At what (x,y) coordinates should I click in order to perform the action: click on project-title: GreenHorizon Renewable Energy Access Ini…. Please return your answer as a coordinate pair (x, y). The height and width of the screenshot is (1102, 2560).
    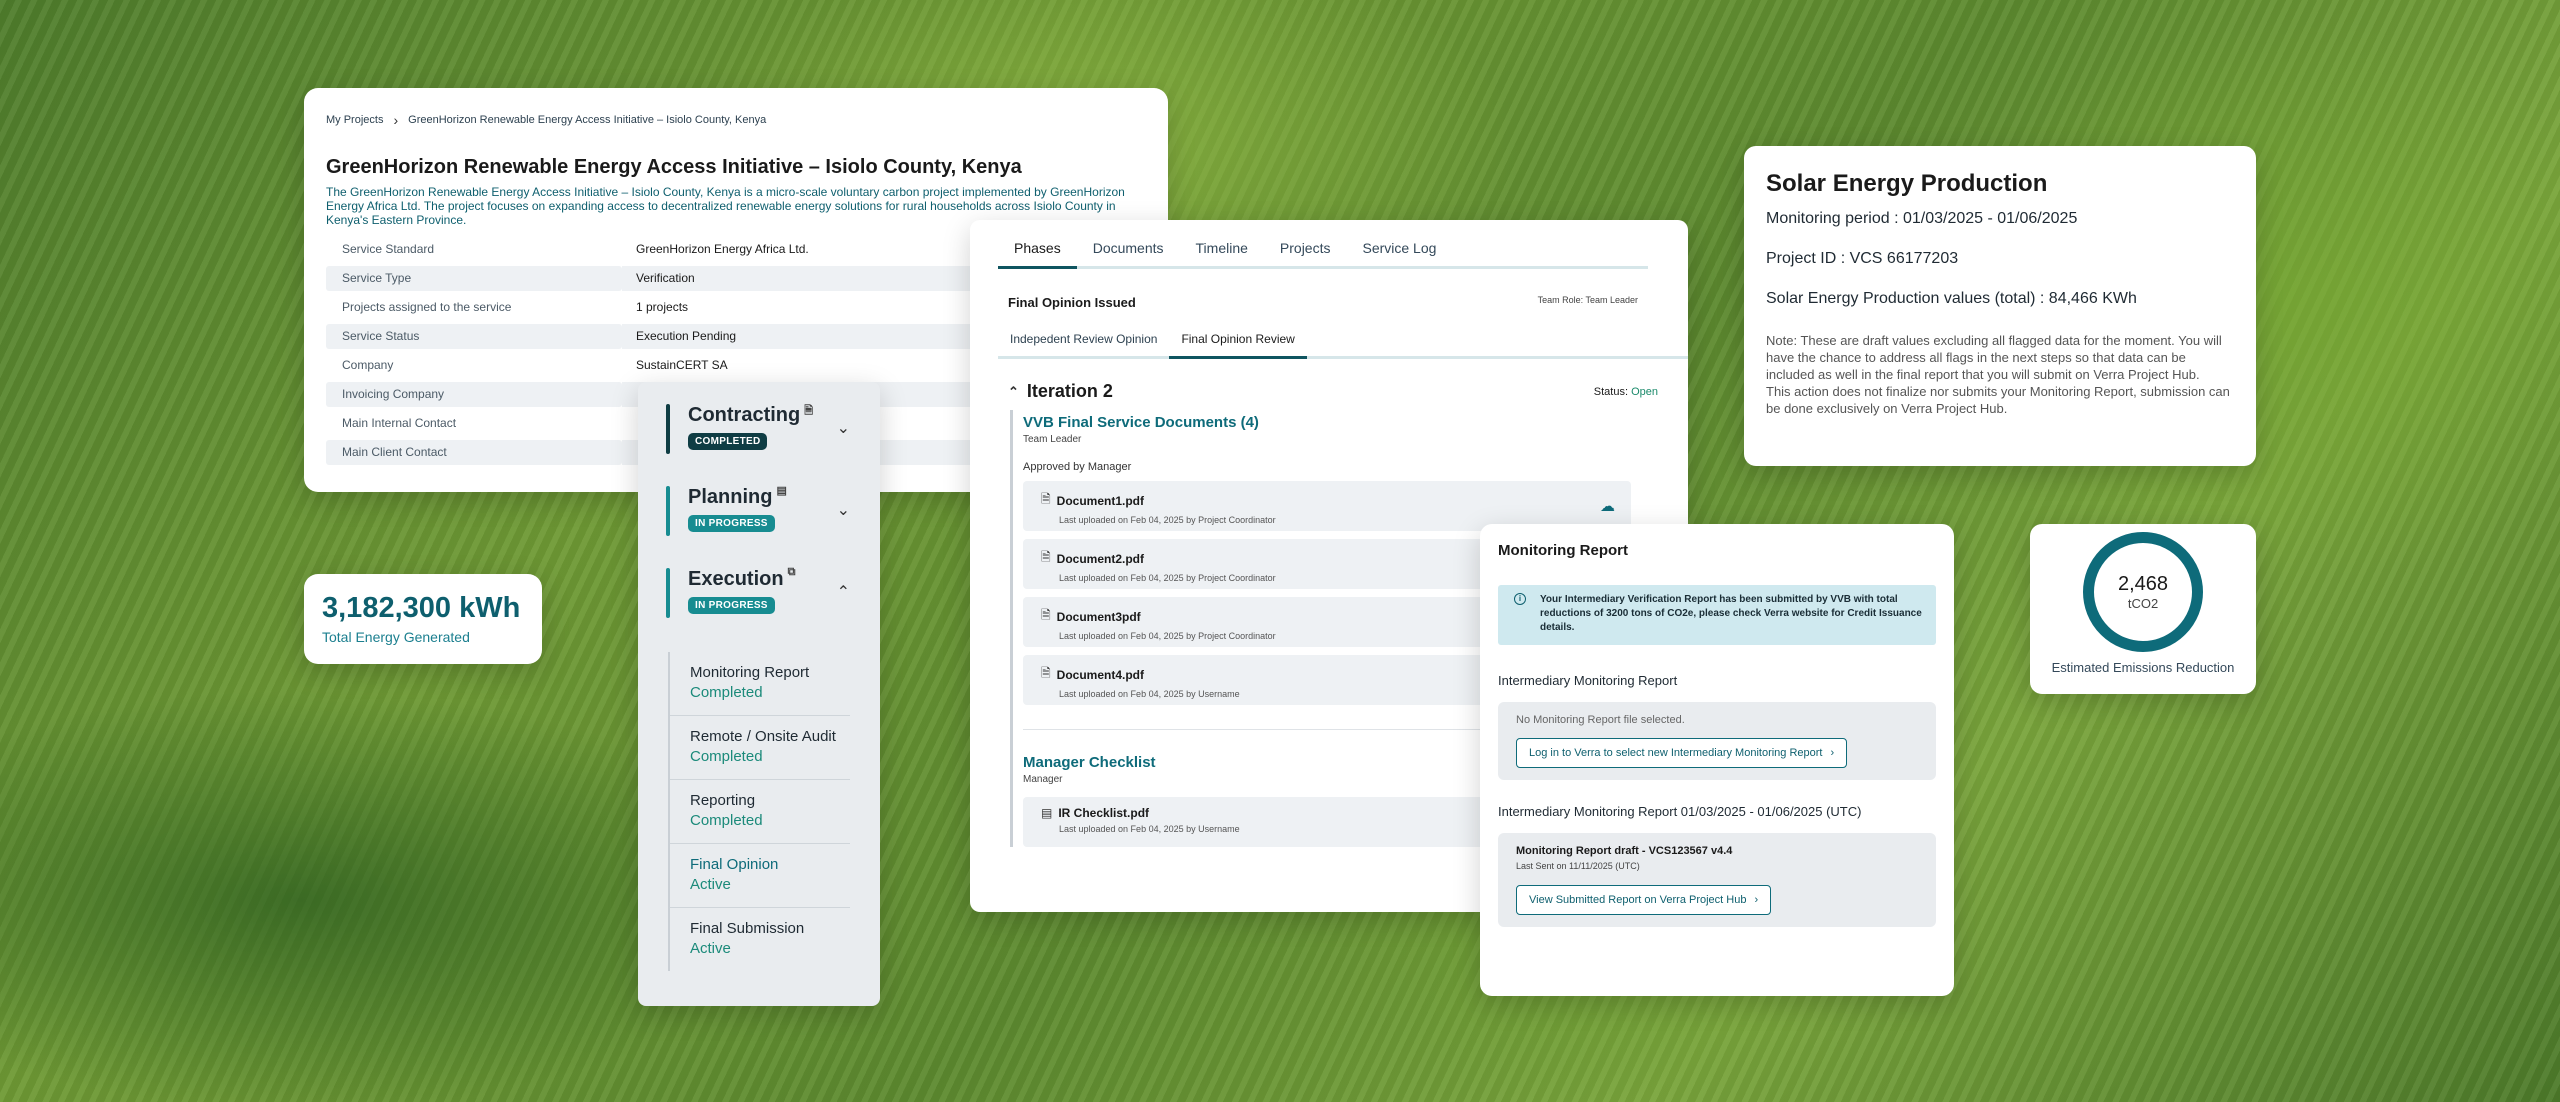
    Looking at the image, I should click on (674, 167).